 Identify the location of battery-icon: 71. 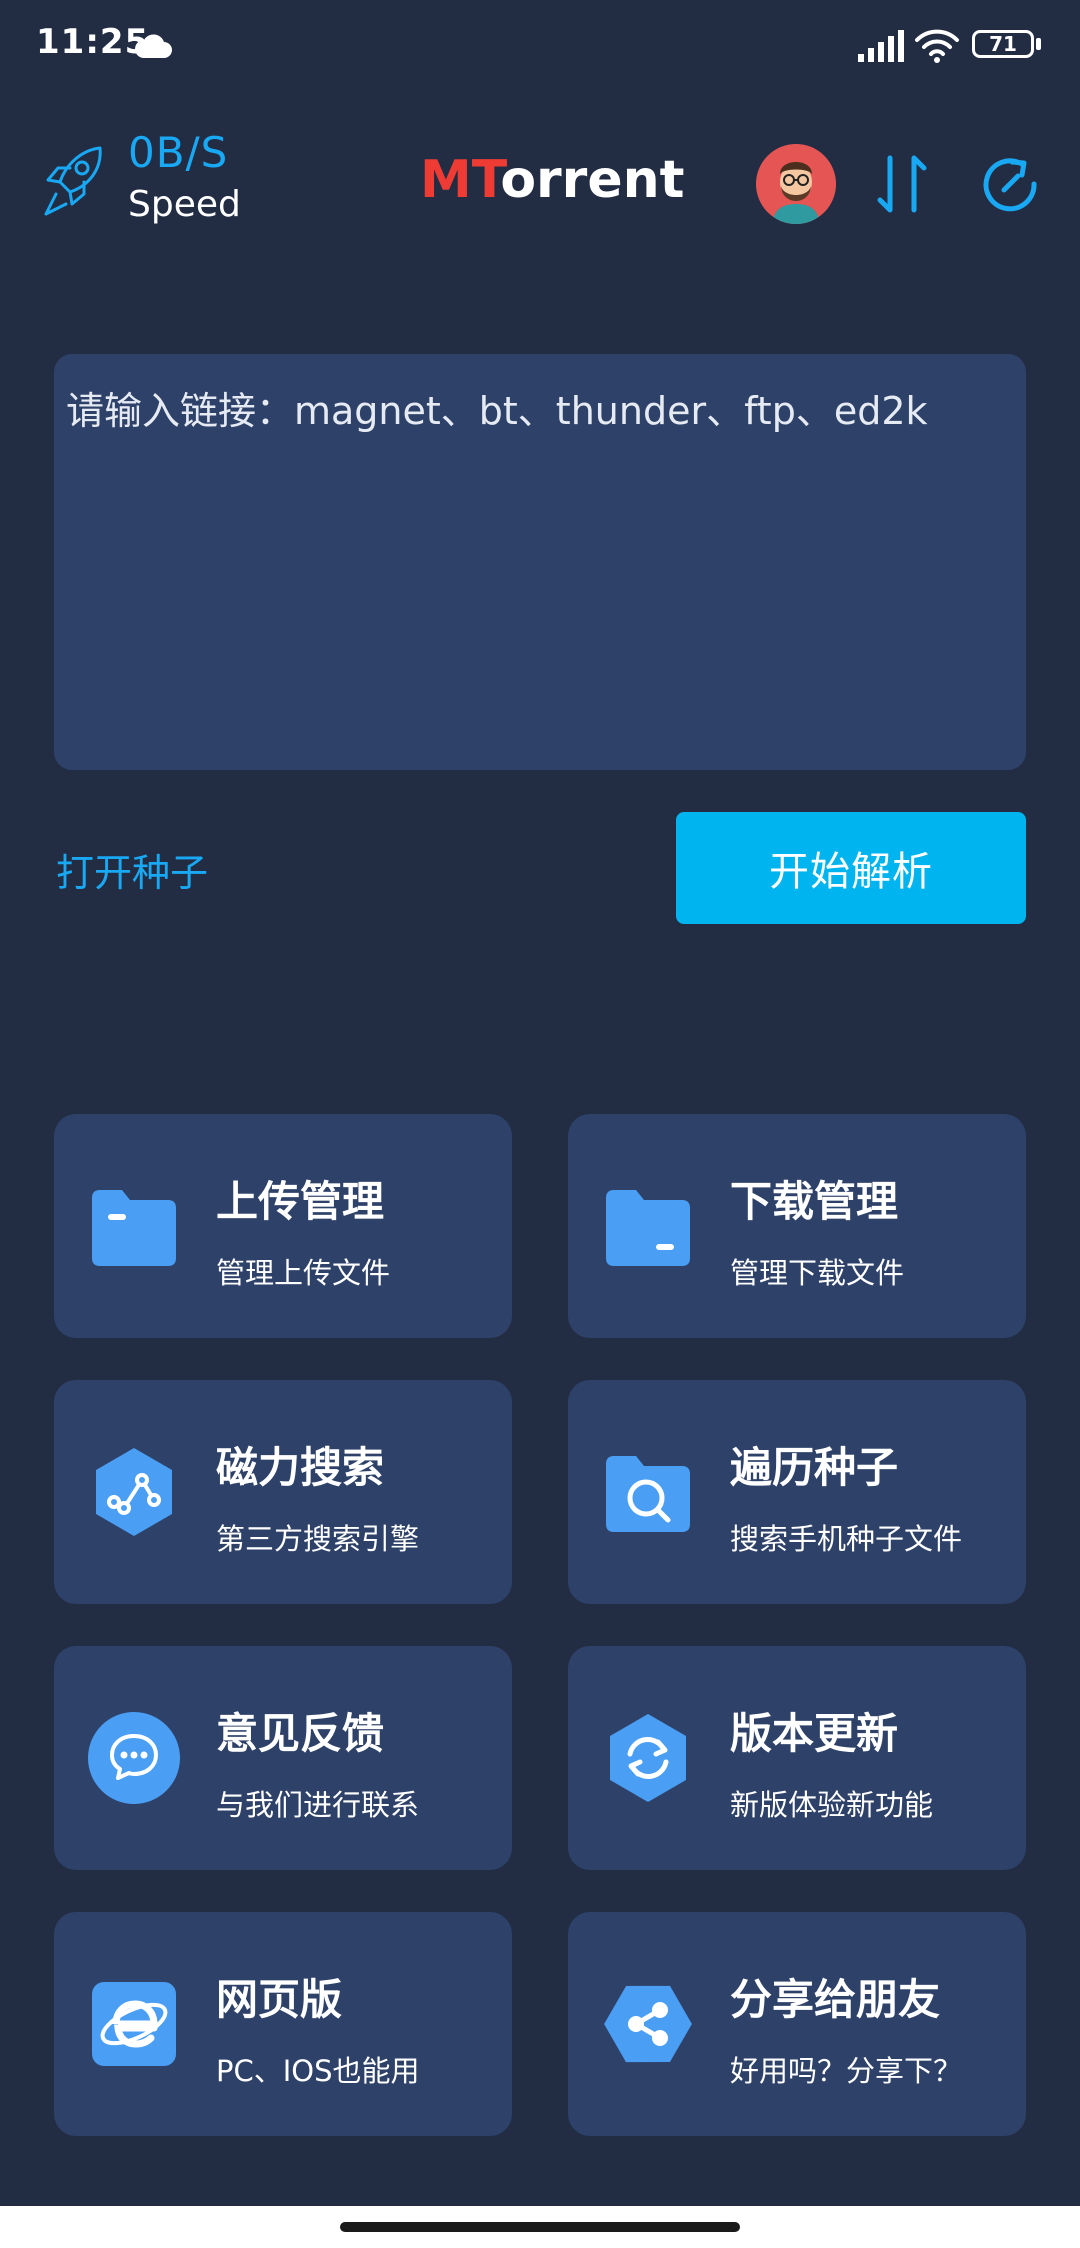
(1008, 46).